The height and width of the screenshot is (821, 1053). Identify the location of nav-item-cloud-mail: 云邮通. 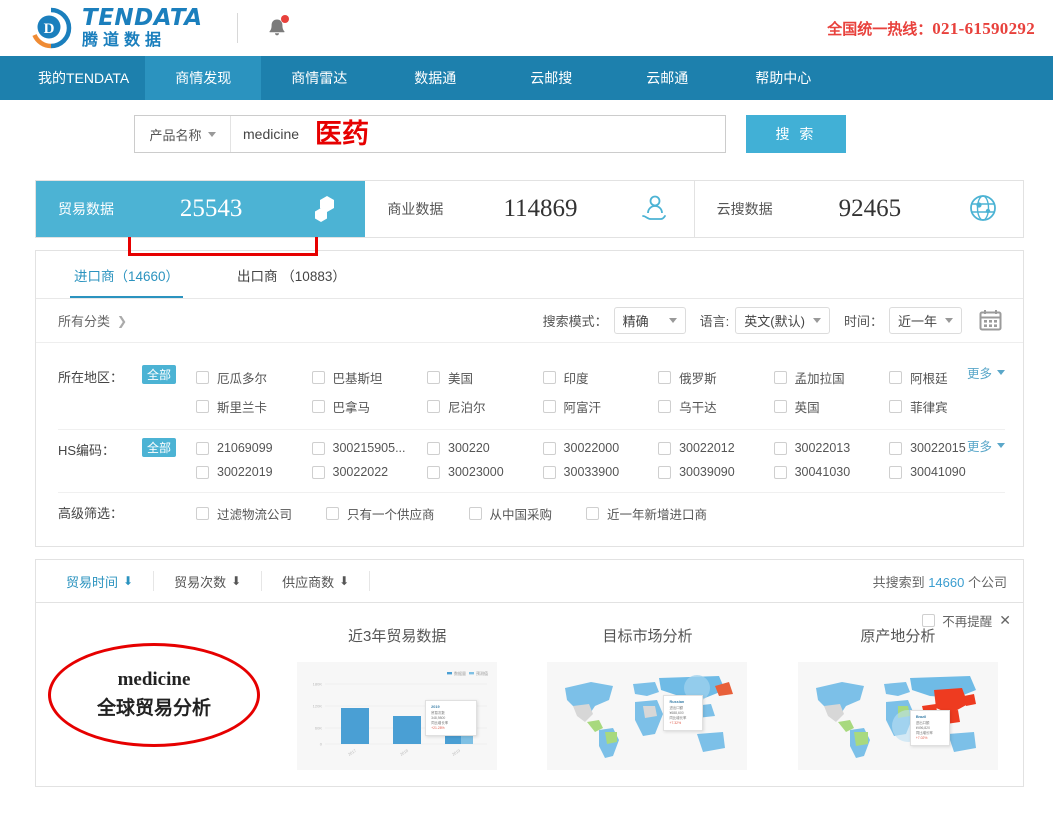
(667, 78).